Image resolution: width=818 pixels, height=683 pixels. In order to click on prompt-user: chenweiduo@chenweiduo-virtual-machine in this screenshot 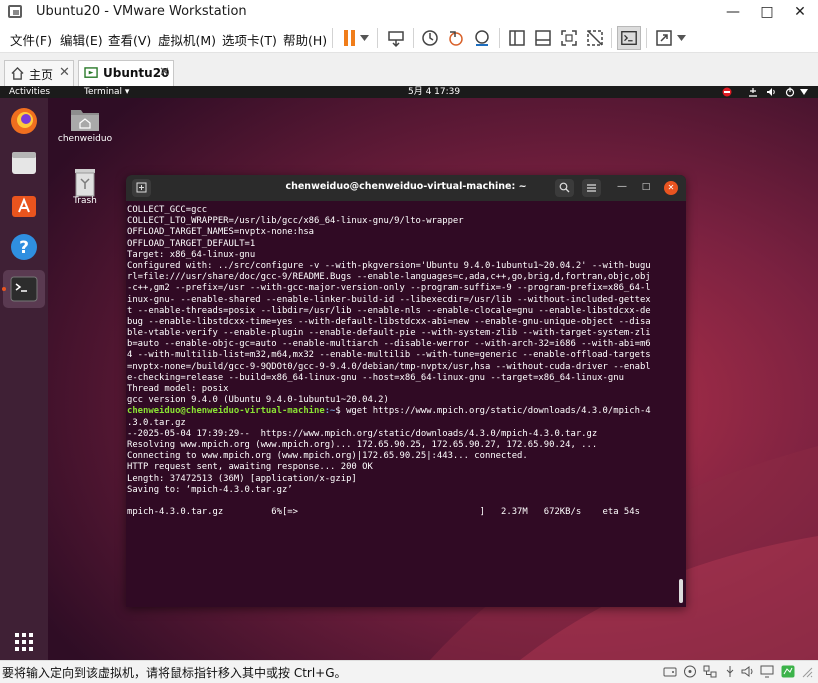, I will do `click(226, 411)`.